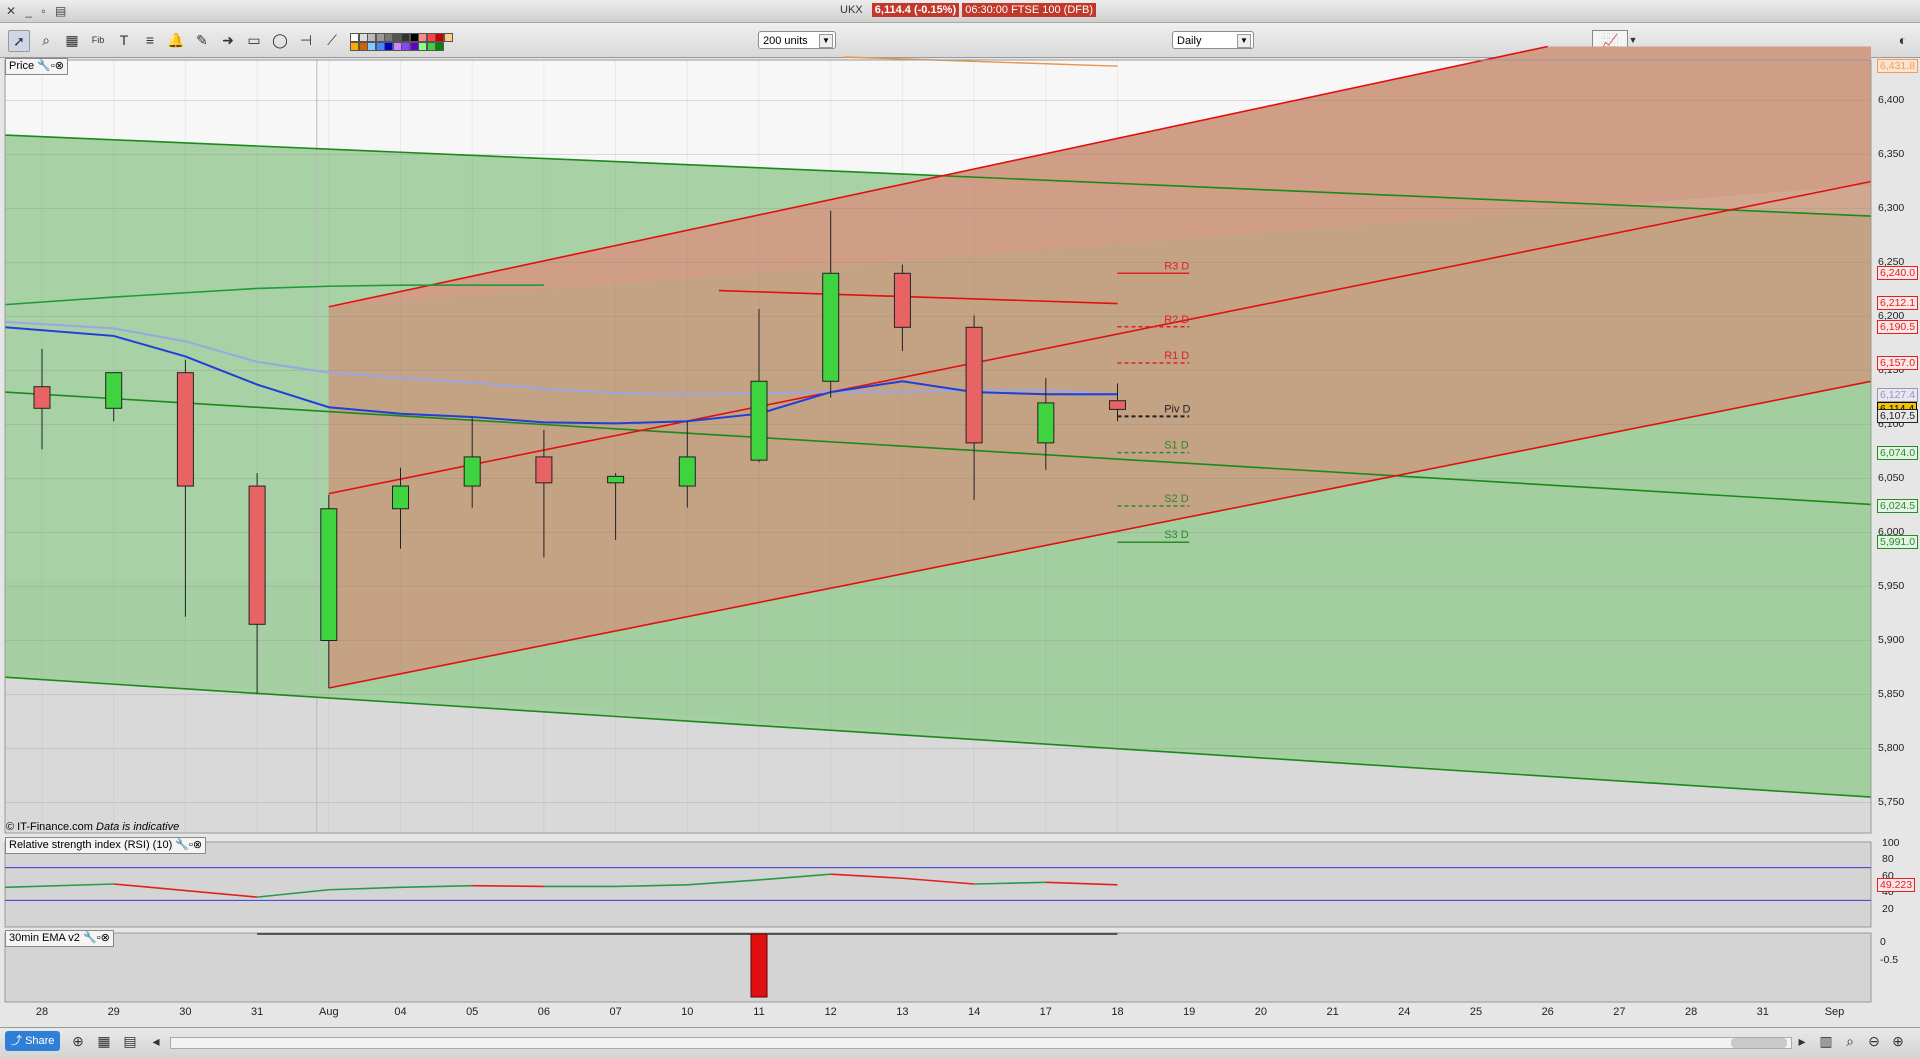  What do you see at coordinates (1898, 506) in the screenshot?
I see `price-level-tag: 6,024.5` at bounding box center [1898, 506].